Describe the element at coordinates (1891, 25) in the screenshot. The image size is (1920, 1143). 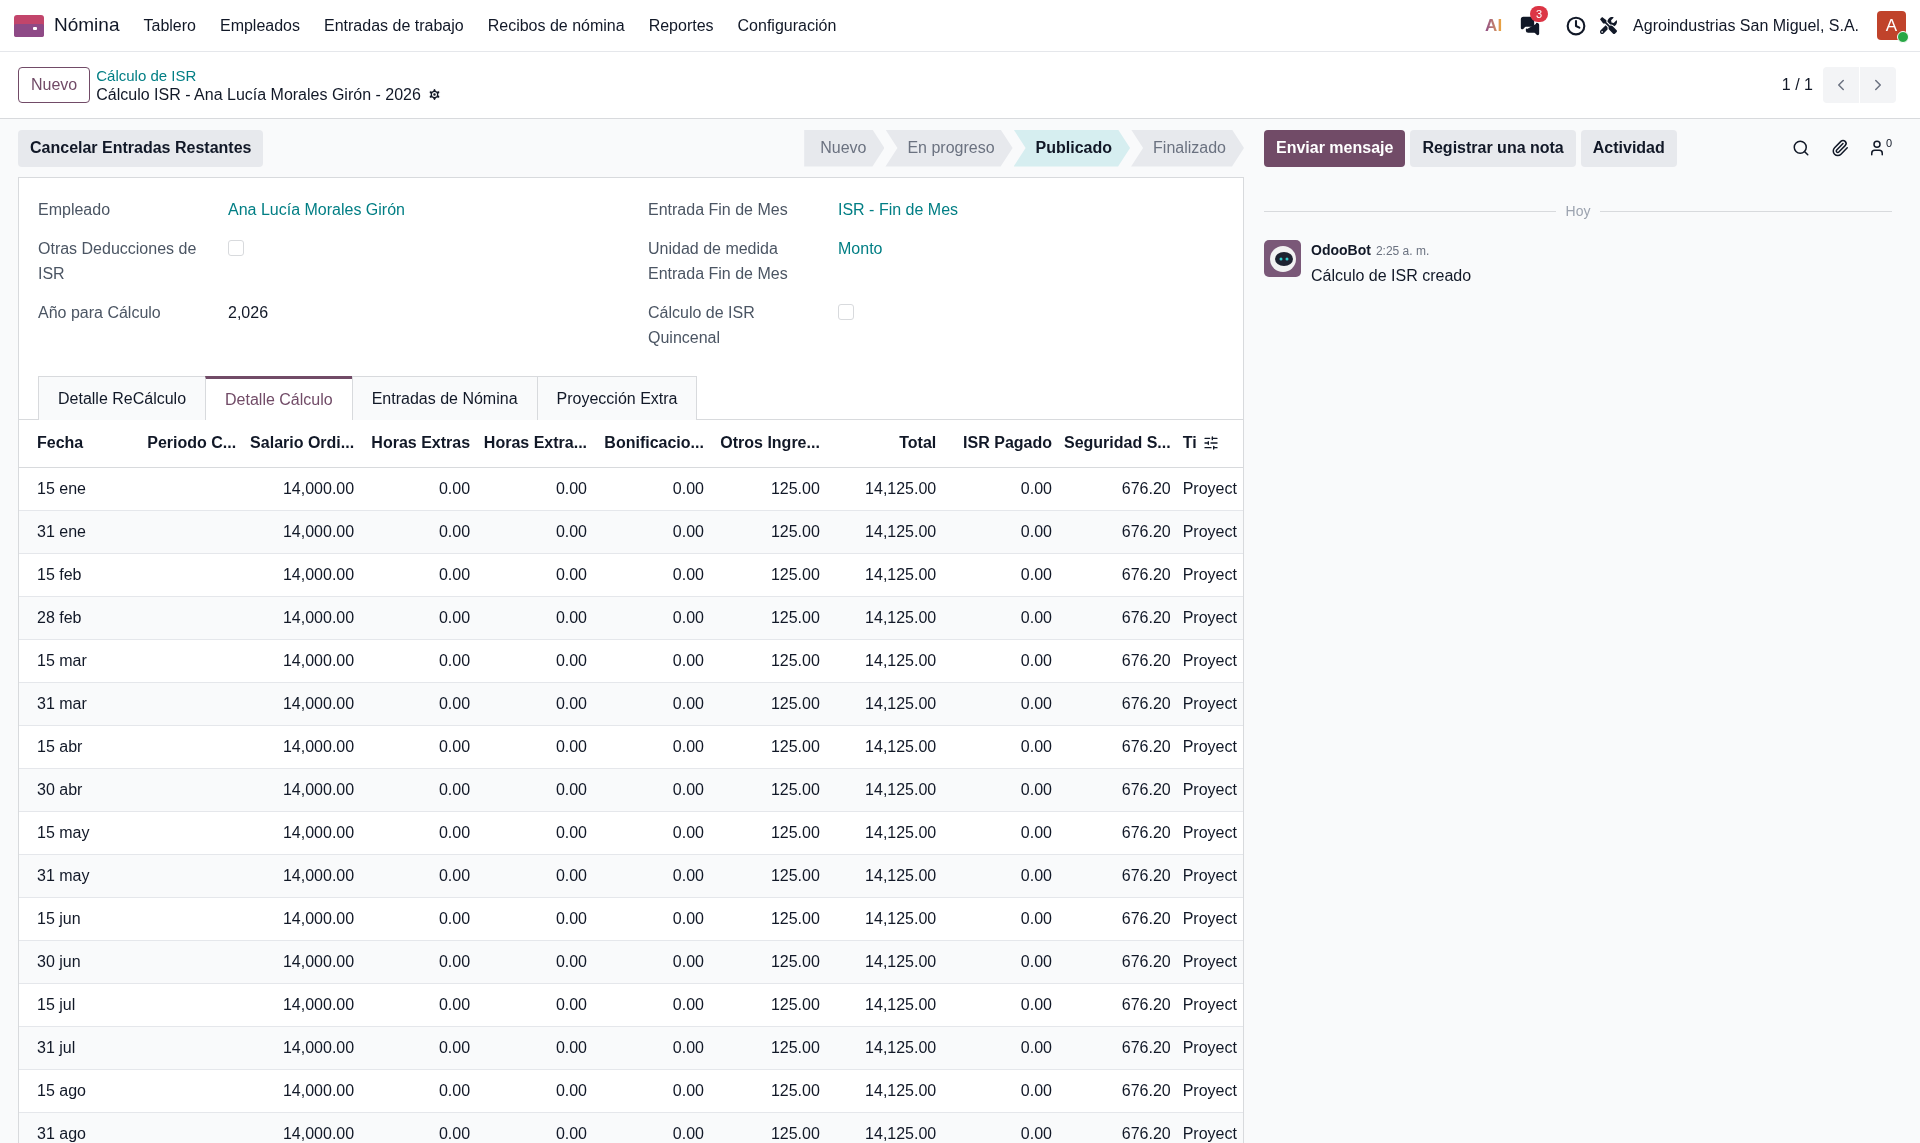
I see `user-avatar: A` at that location.